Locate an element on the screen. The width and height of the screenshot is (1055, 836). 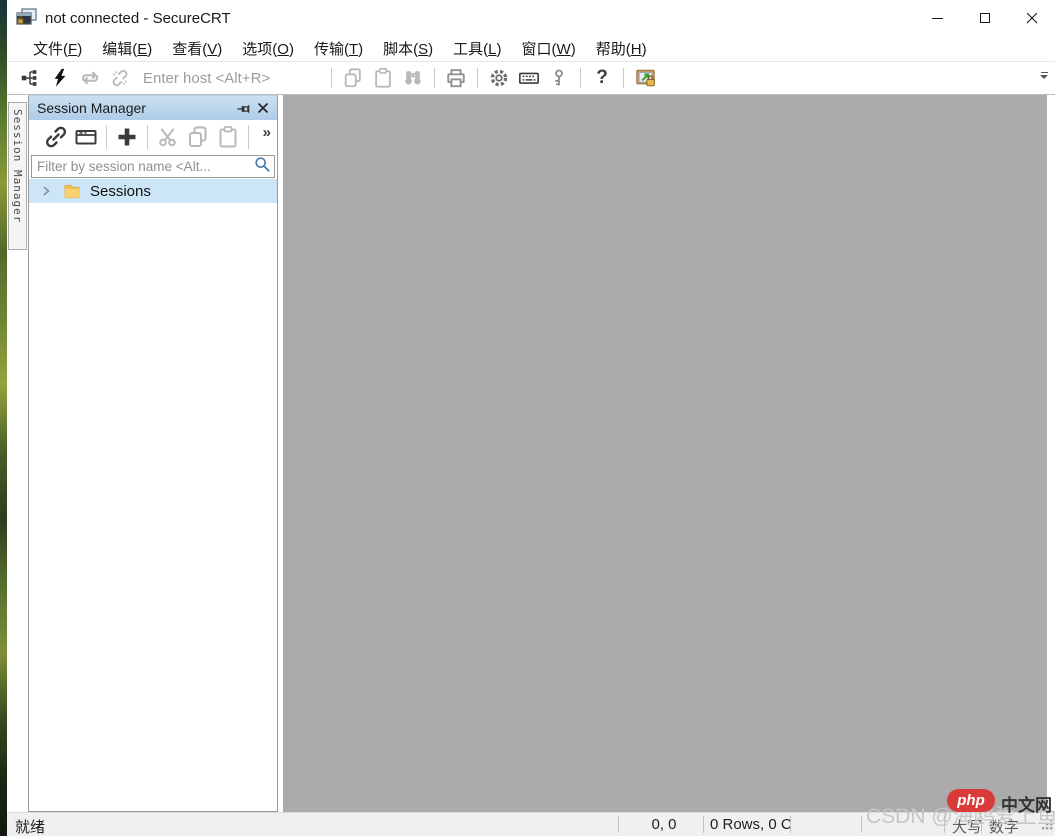
reconnect-button is located at coordinates (90, 78).